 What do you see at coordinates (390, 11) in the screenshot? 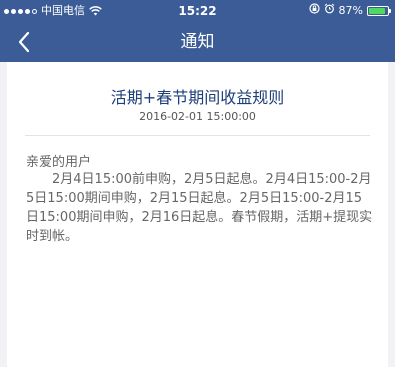
I see `battery-tip` at bounding box center [390, 11].